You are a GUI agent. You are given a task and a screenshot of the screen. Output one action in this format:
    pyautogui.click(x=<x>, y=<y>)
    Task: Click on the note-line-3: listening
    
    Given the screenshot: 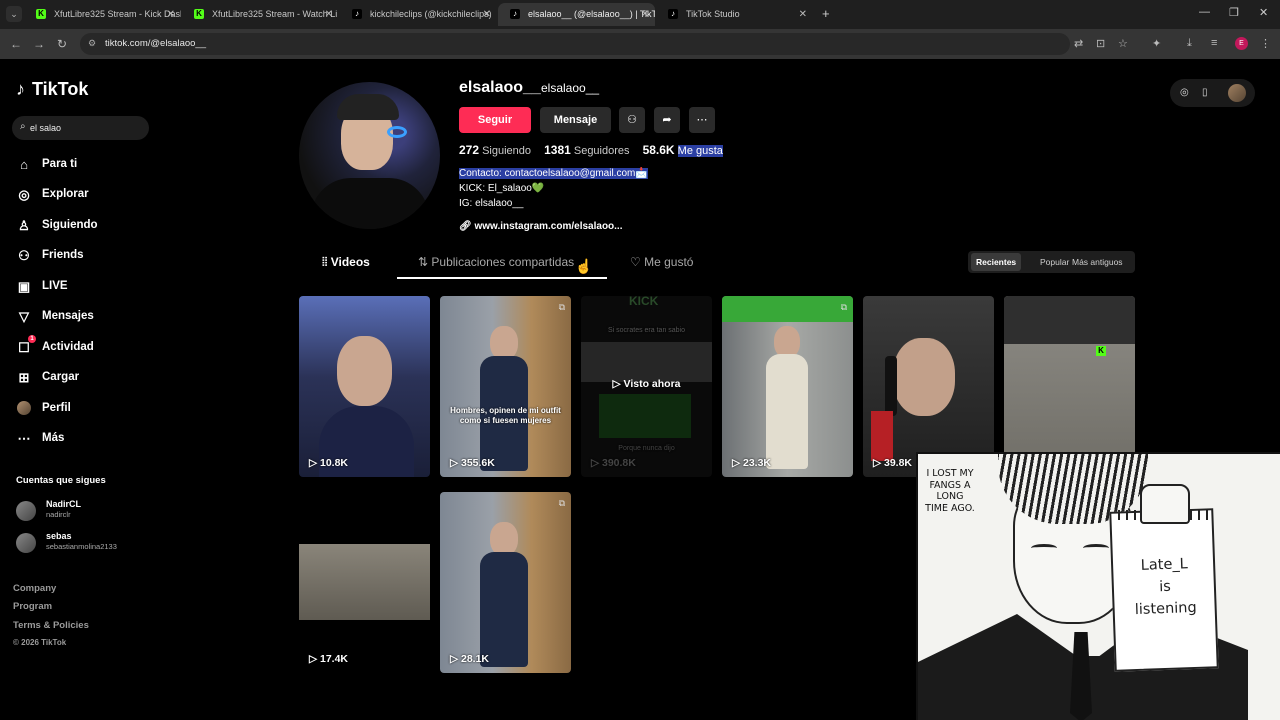 What is the action you would take?
    pyautogui.click(x=1165, y=609)
    